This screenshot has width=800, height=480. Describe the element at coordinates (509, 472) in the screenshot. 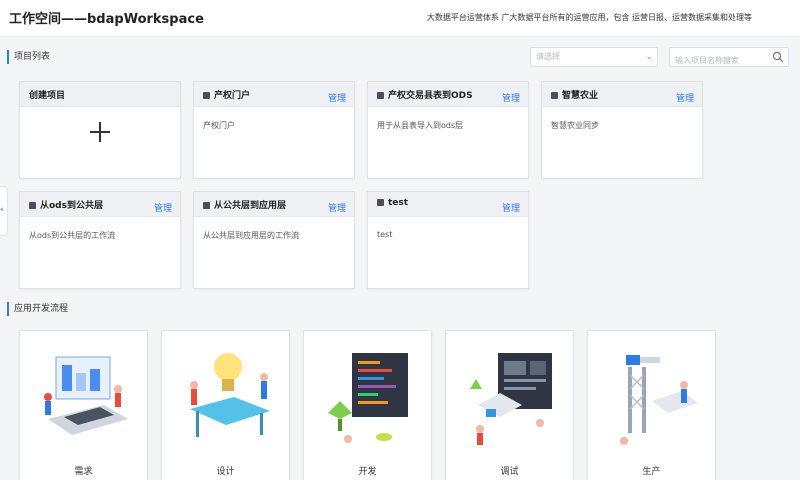

I see `flow-step-label: 调试` at that location.